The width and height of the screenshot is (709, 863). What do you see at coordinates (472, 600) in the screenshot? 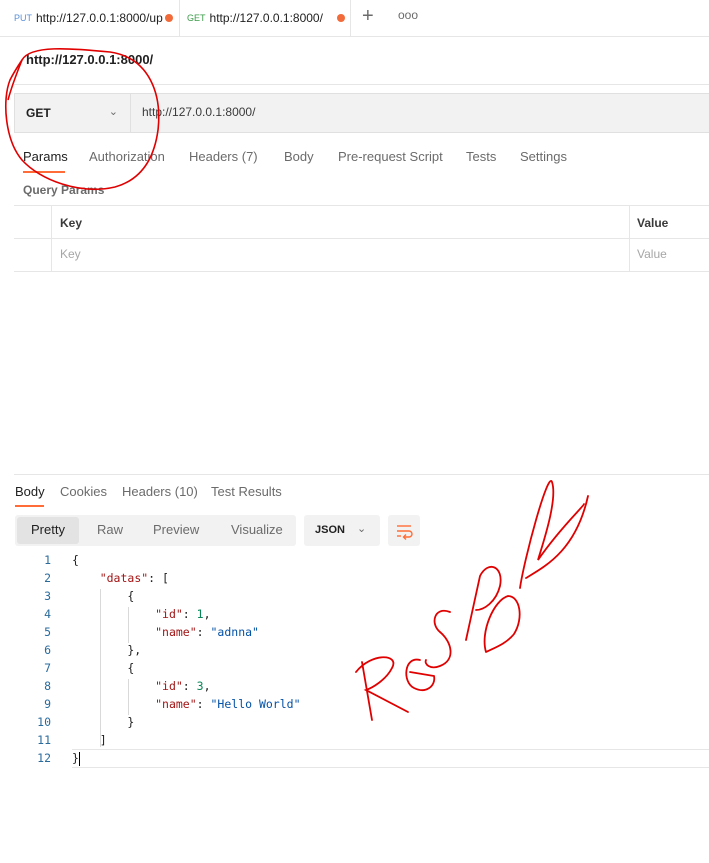
I see `annotation-response-scribble` at bounding box center [472, 600].